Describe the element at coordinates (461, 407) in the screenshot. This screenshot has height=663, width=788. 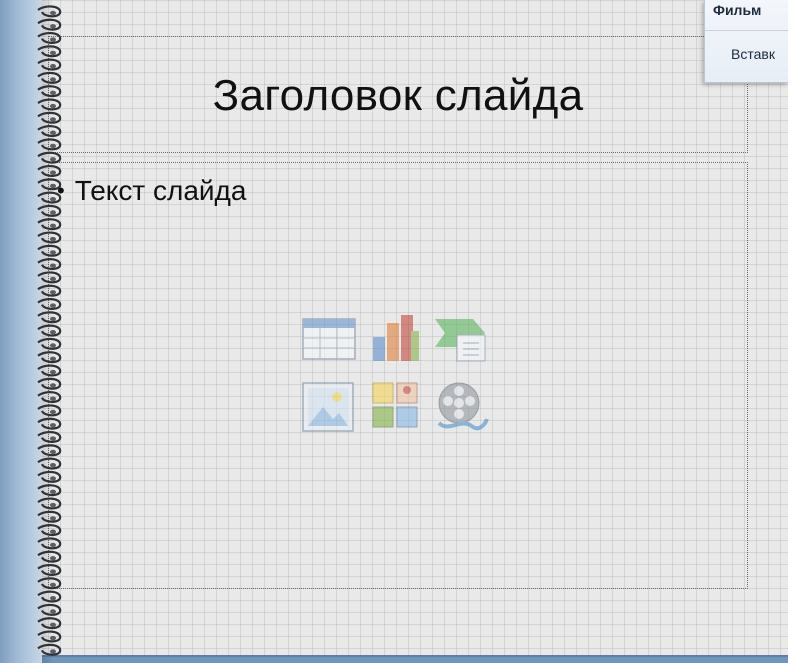
I see `insert-media-icon` at that location.